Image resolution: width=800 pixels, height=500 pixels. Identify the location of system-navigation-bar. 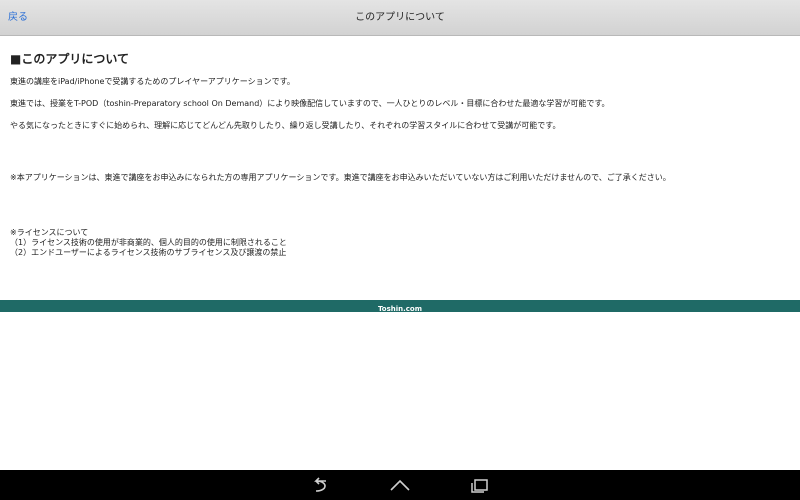
(400, 485).